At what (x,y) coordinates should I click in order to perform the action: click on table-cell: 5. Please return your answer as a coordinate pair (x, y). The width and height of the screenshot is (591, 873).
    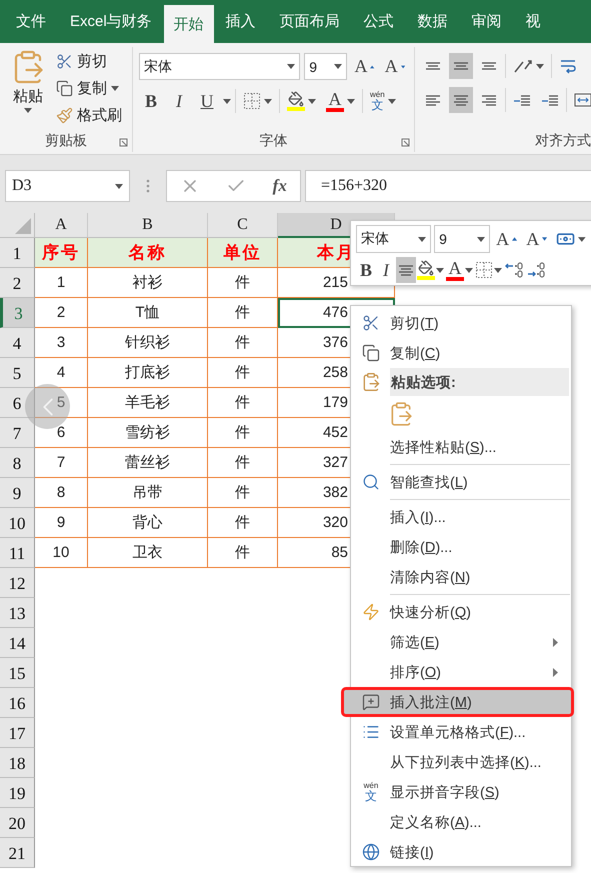
    Looking at the image, I should click on (61, 403).